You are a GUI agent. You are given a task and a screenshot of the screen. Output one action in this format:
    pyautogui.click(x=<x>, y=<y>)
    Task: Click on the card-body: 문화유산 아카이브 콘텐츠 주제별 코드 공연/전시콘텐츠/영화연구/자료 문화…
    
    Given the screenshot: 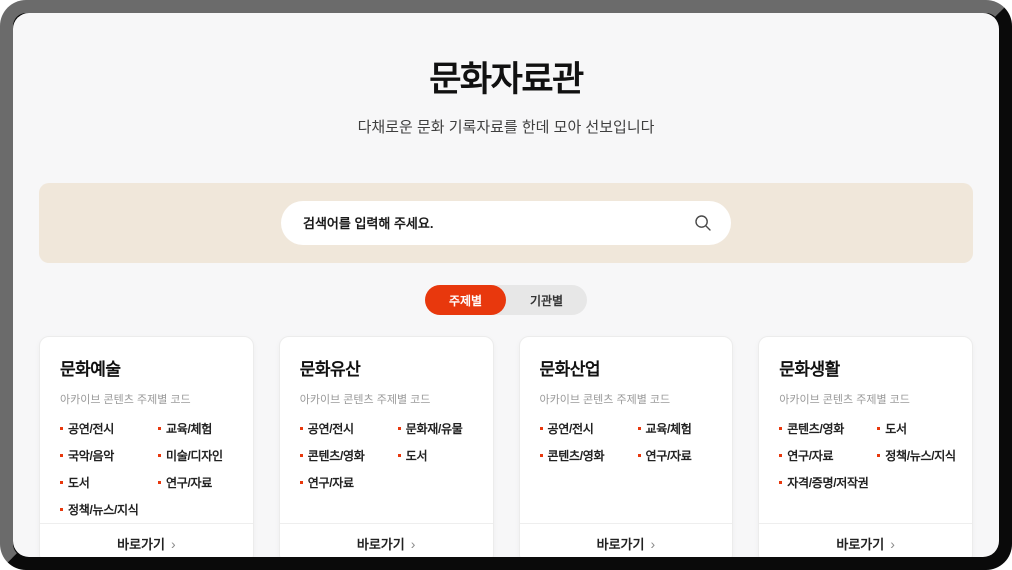 What is the action you would take?
    pyautogui.click(x=386, y=430)
    